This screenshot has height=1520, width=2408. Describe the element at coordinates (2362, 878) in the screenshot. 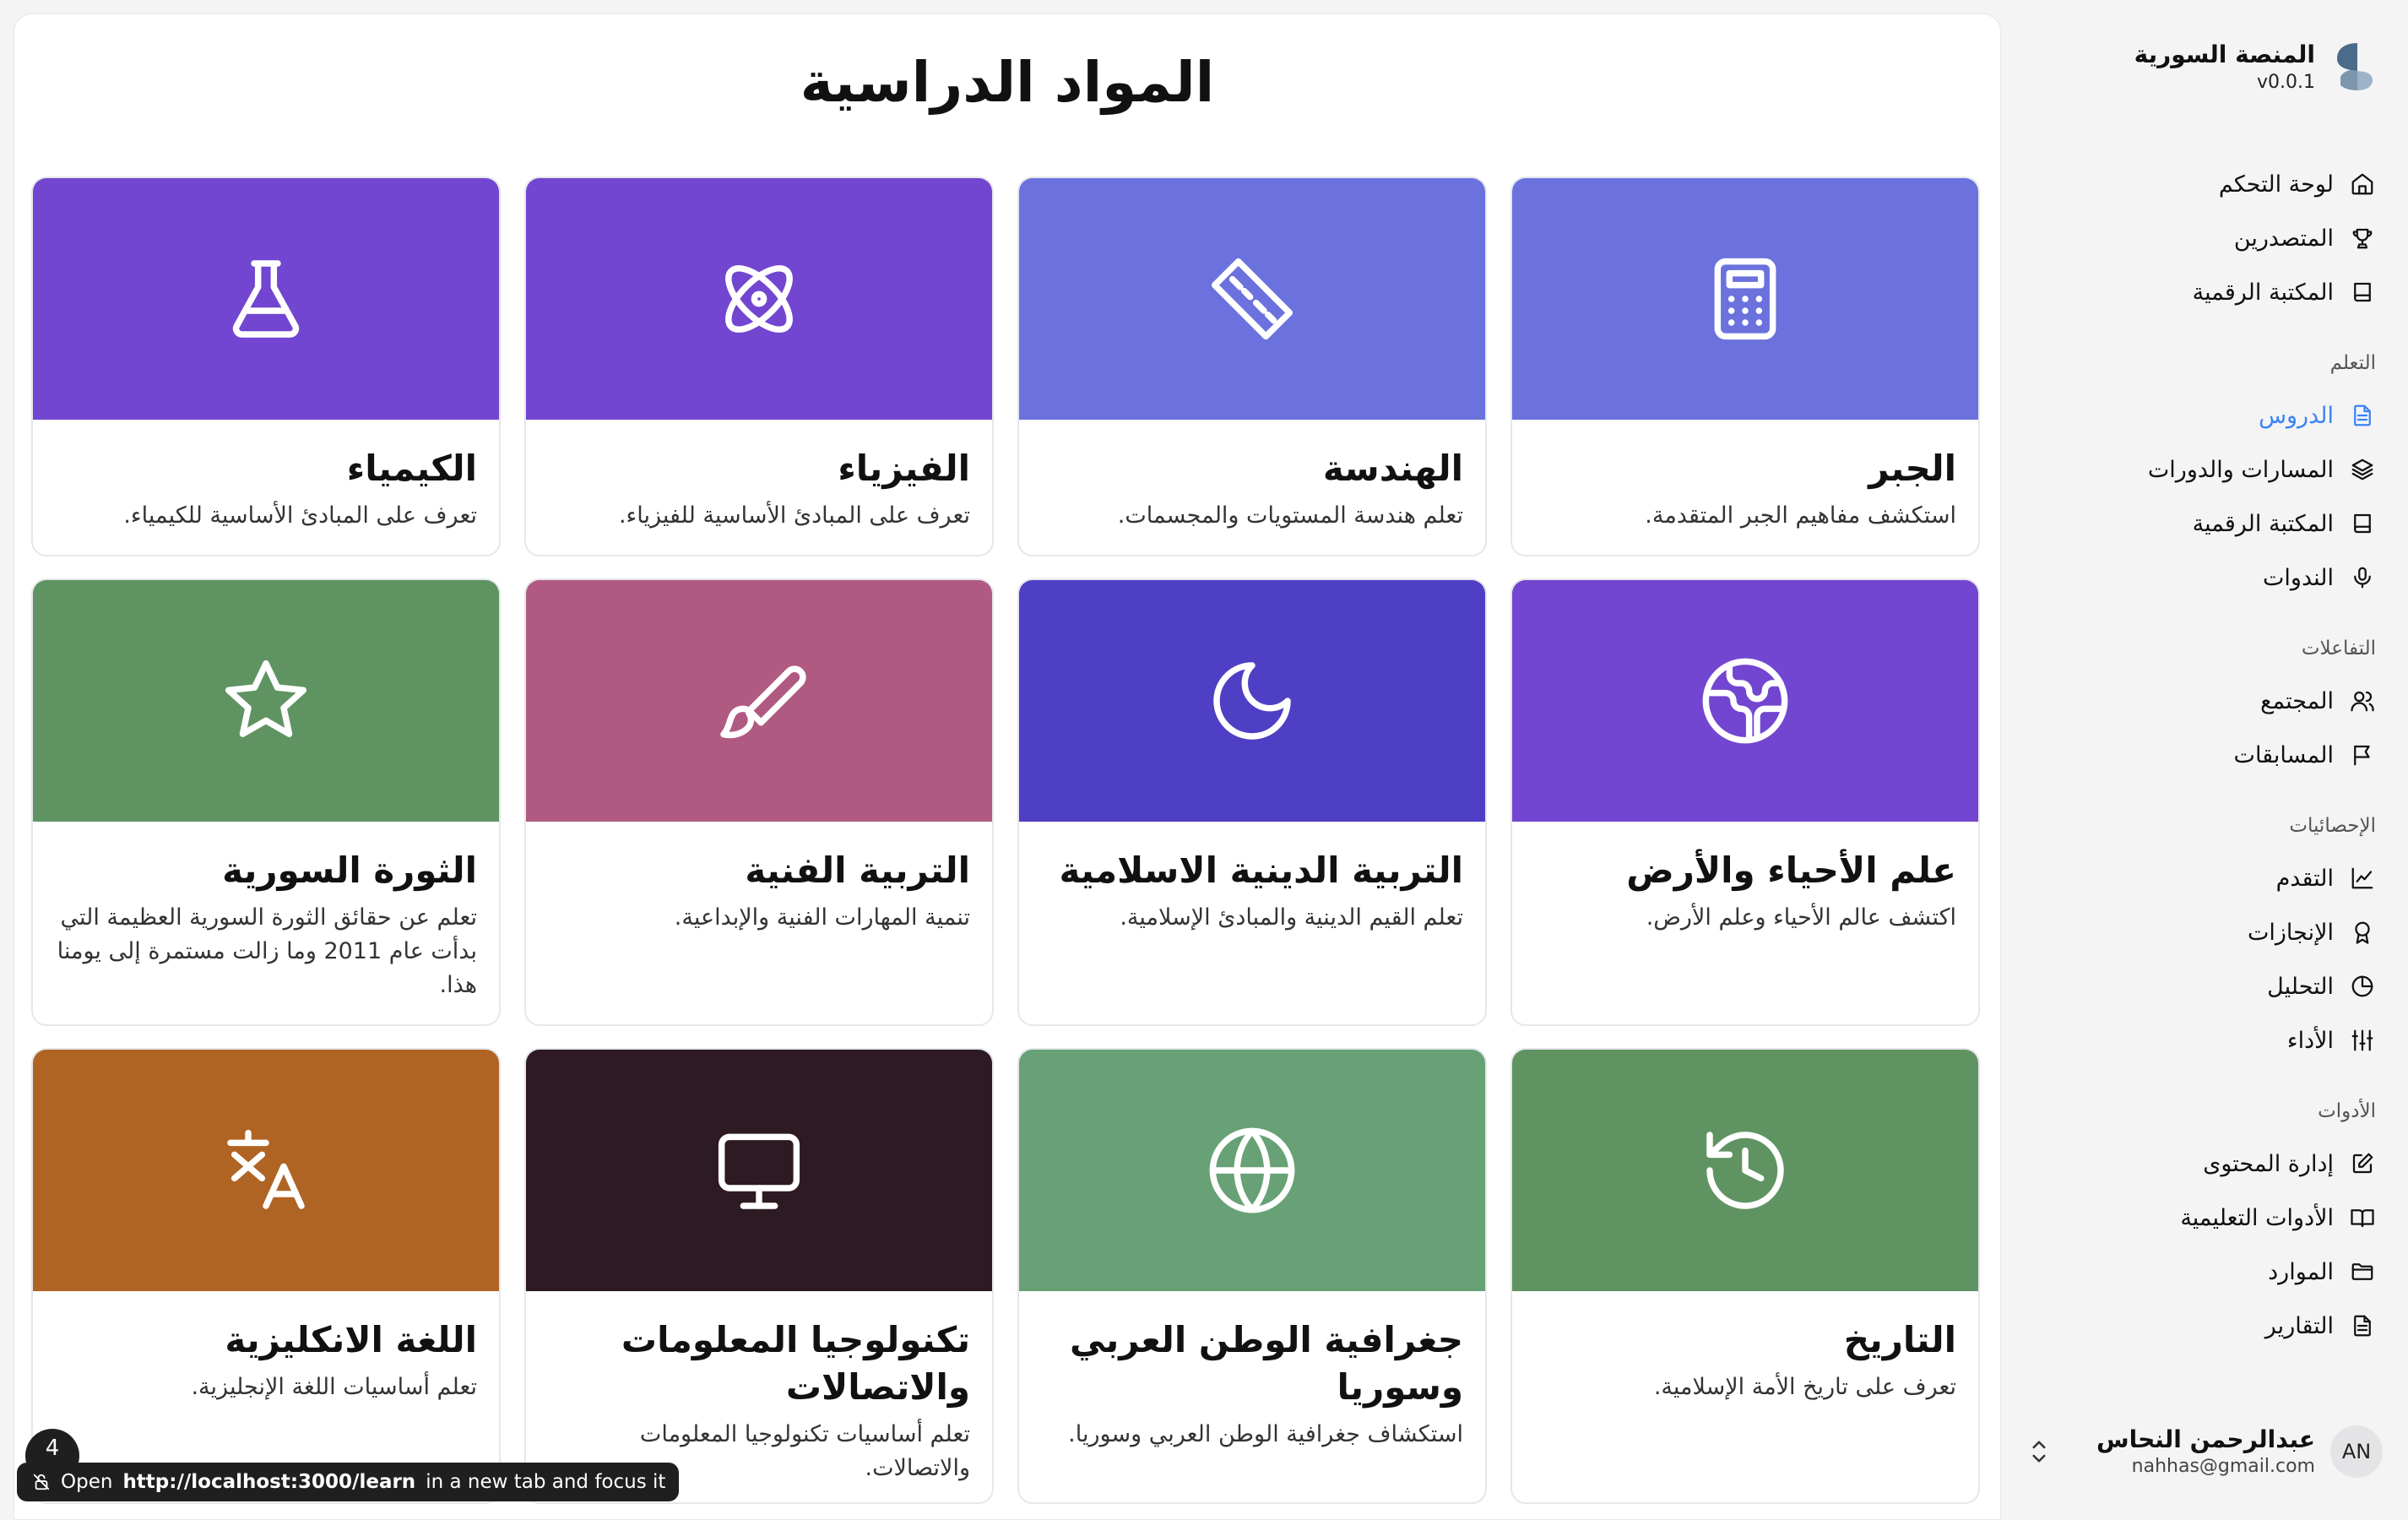

I see `line-chart-icon` at that location.